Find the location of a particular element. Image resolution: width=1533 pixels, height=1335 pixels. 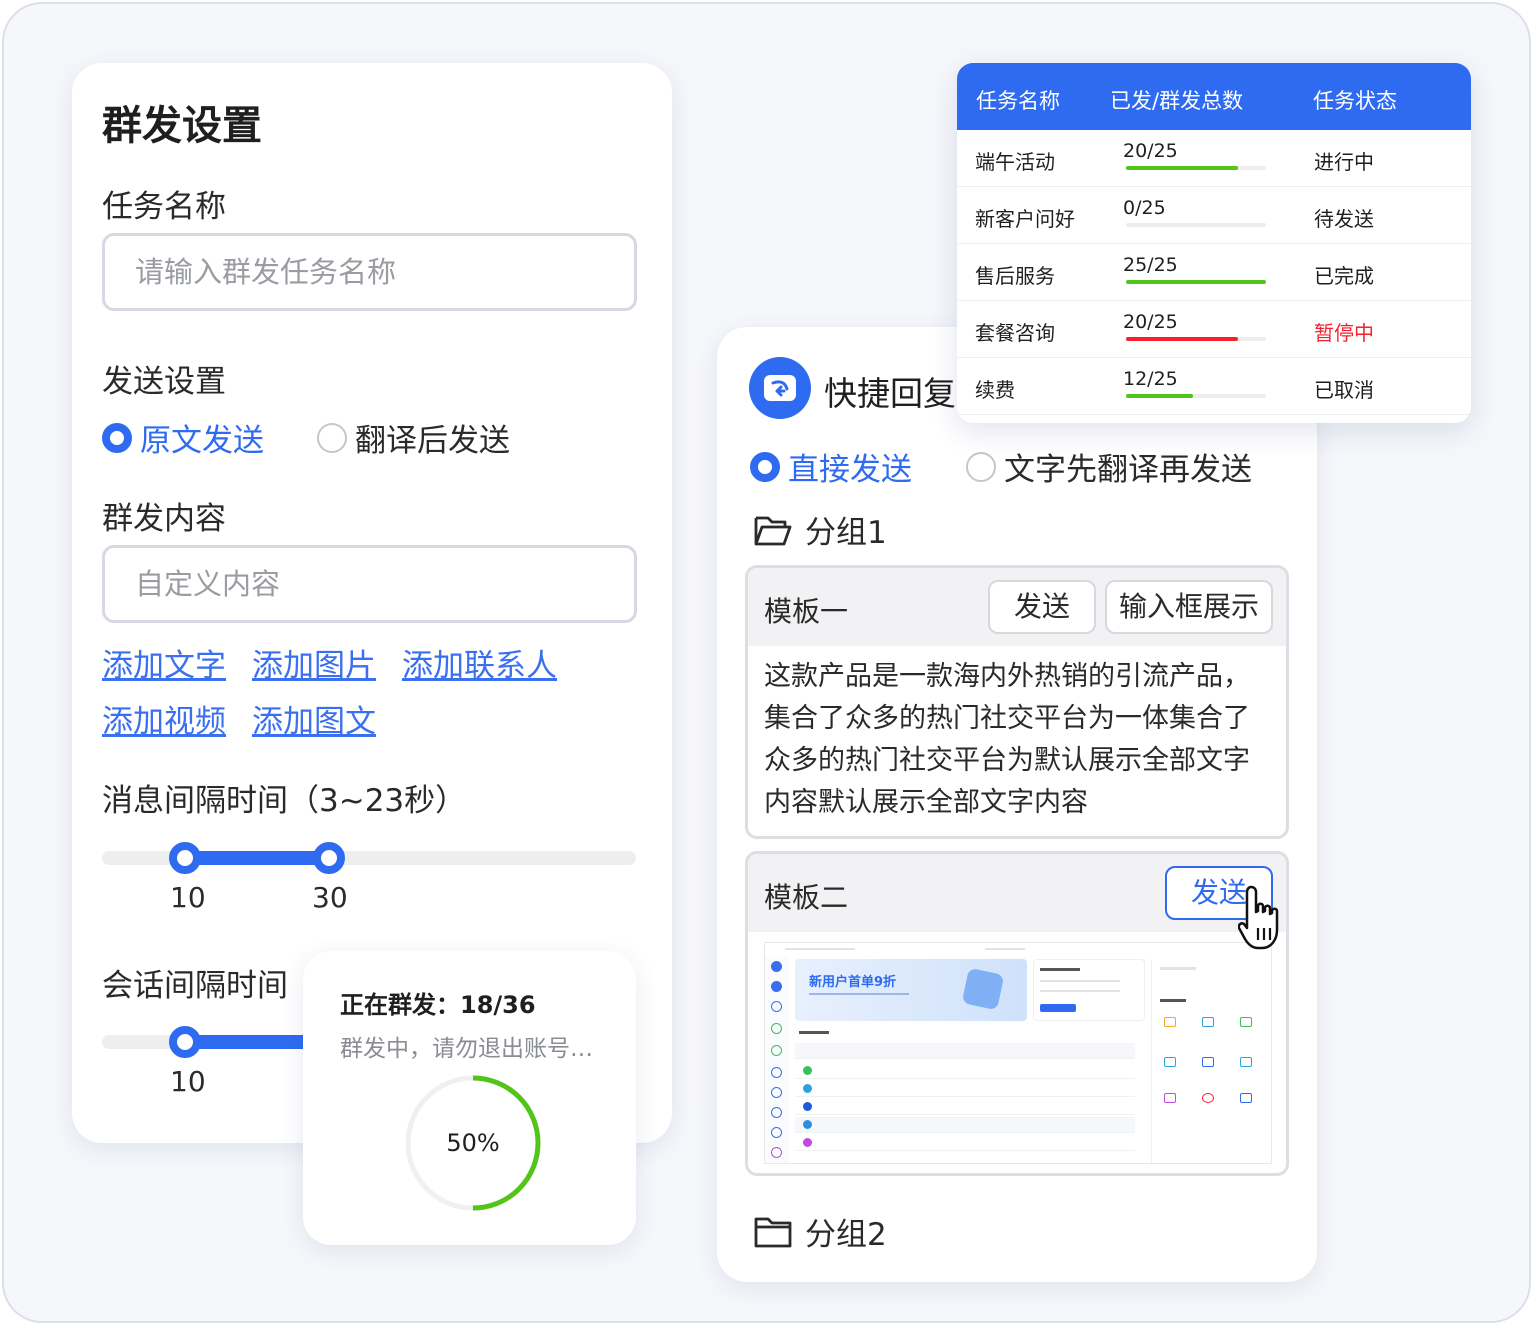

slider-range-fill is located at coordinates (256, 858).